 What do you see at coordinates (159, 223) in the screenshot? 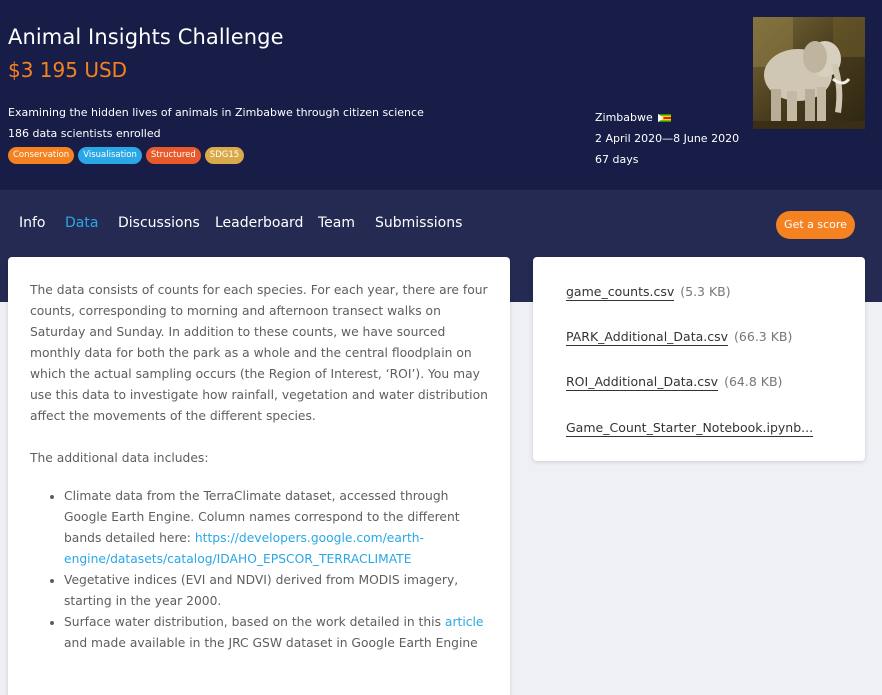
I see `tab-discussions: Discussions` at bounding box center [159, 223].